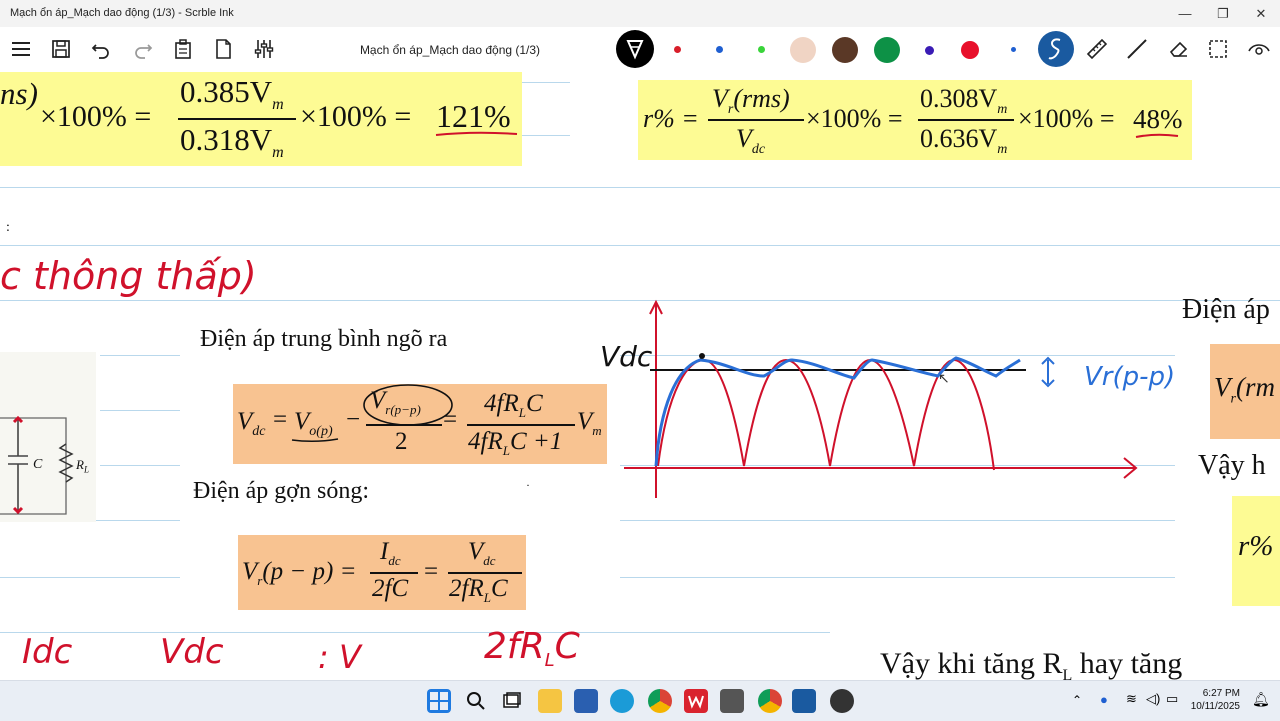  I want to click on pen-nib-icon, so click(635, 50).